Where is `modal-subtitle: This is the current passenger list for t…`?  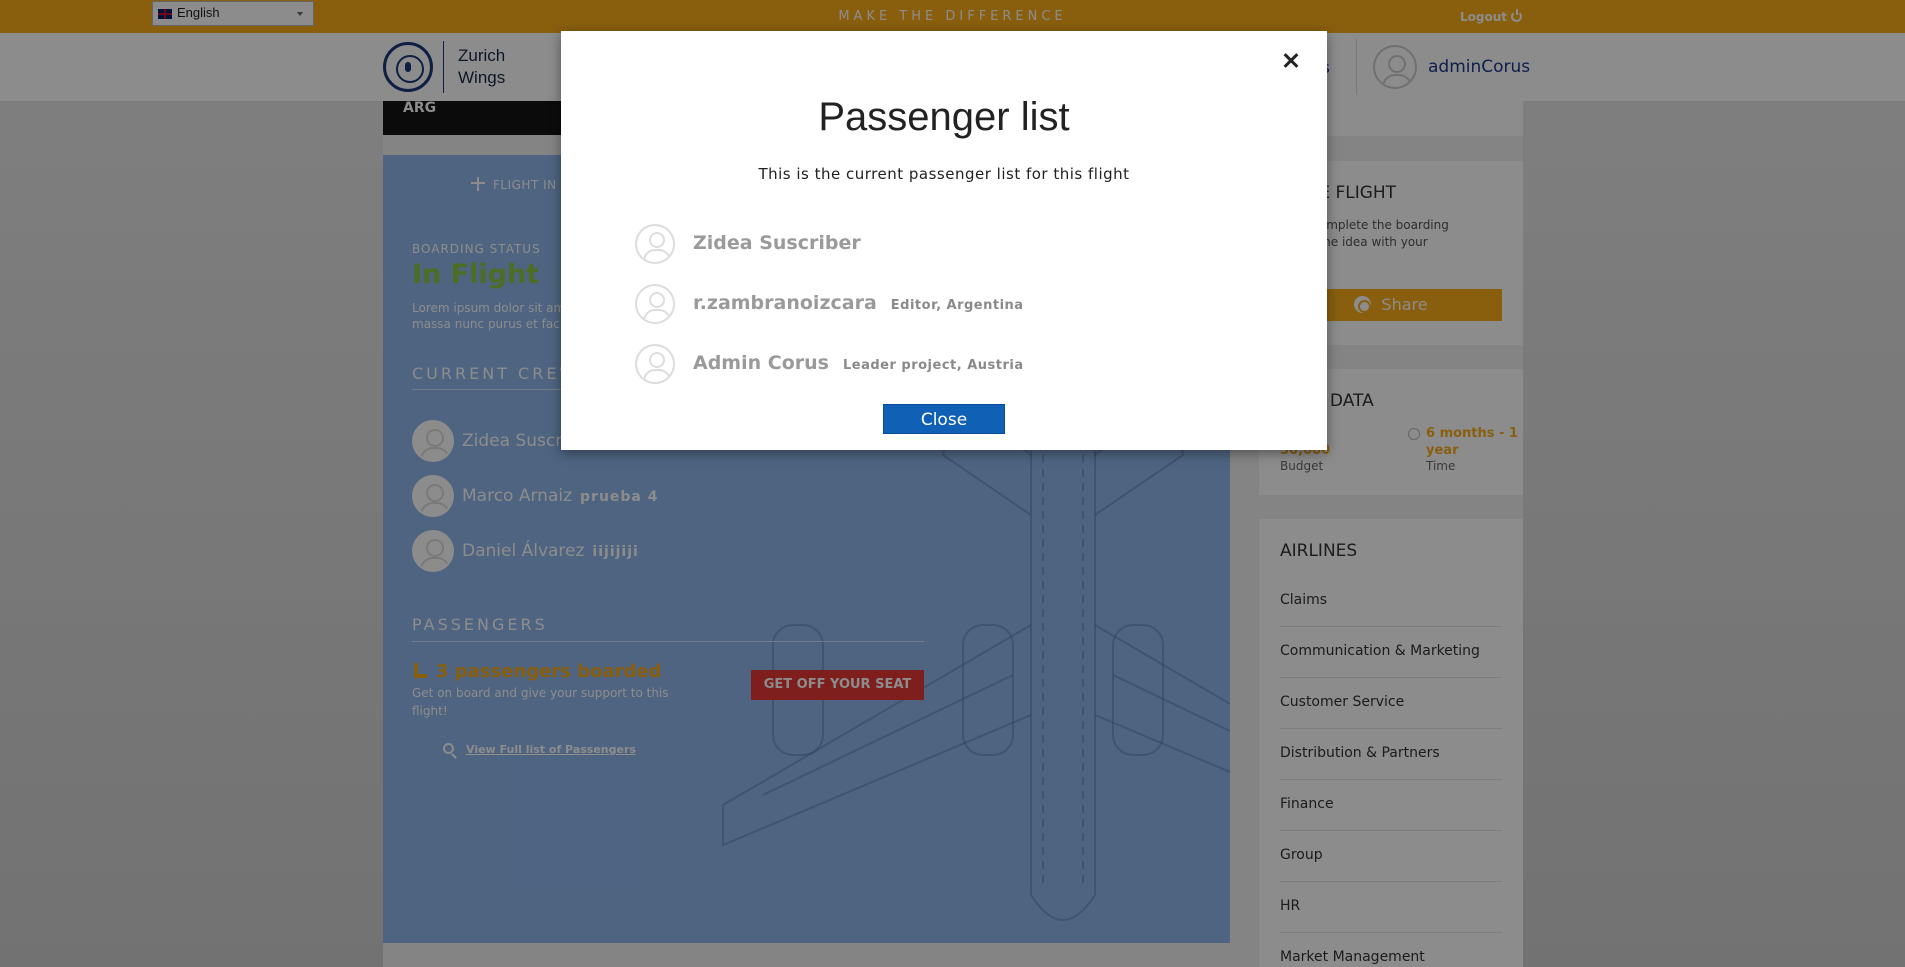
modal-subtitle: This is the current passenger list for t… is located at coordinates (944, 174).